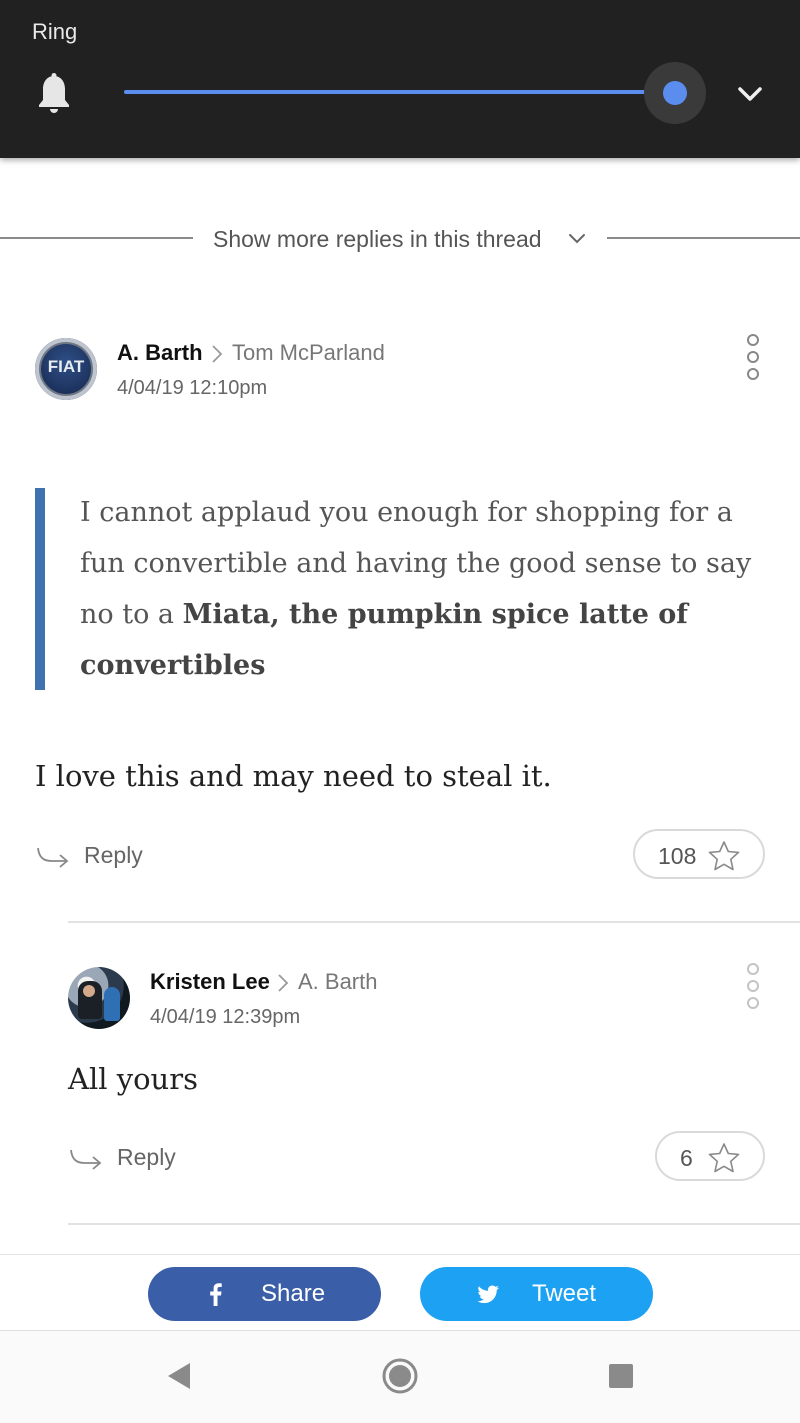 The width and height of the screenshot is (800, 1423). What do you see at coordinates (677, 856) in the screenshot?
I see `star-count: 108` at bounding box center [677, 856].